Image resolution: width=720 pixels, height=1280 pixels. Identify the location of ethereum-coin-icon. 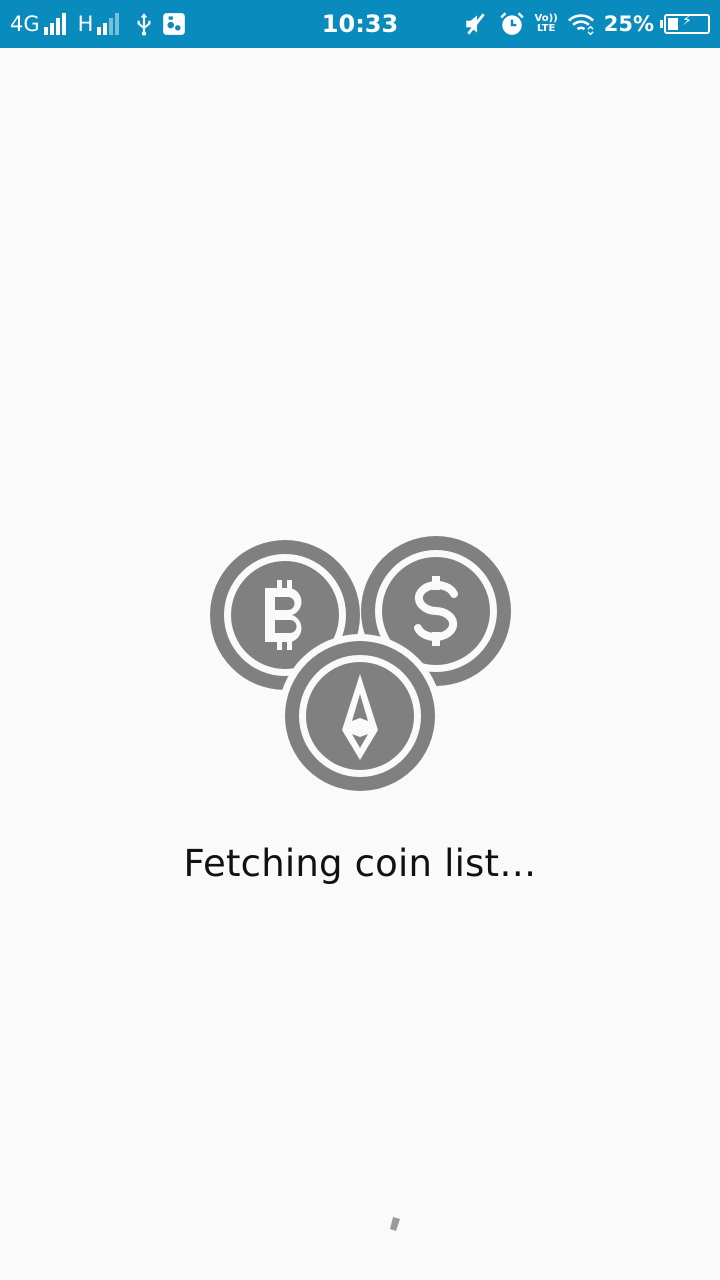
(360, 714).